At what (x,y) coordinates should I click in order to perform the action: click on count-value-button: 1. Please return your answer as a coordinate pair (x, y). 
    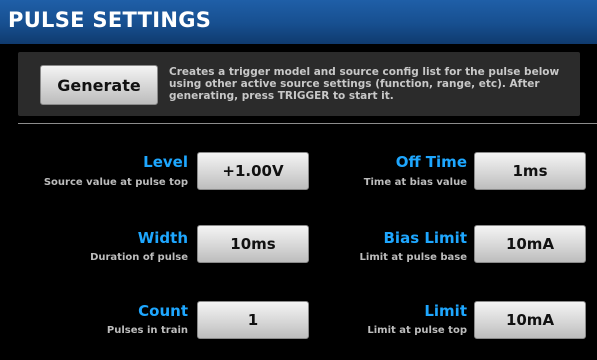
    Looking at the image, I should click on (253, 320).